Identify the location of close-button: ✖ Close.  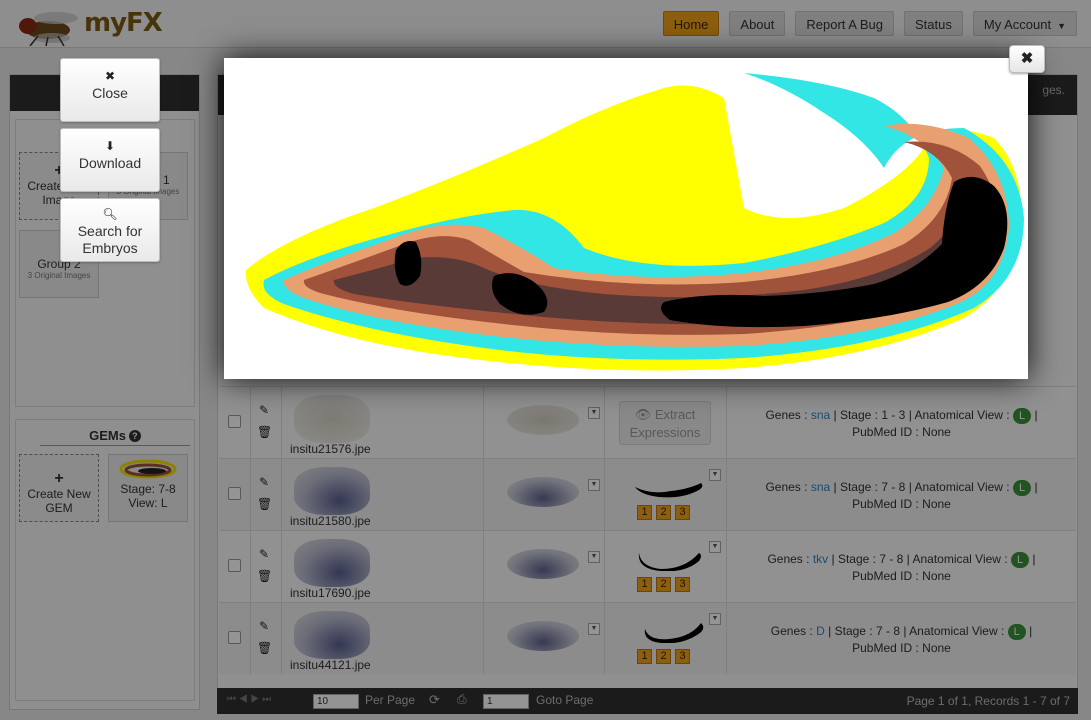
(110, 90).